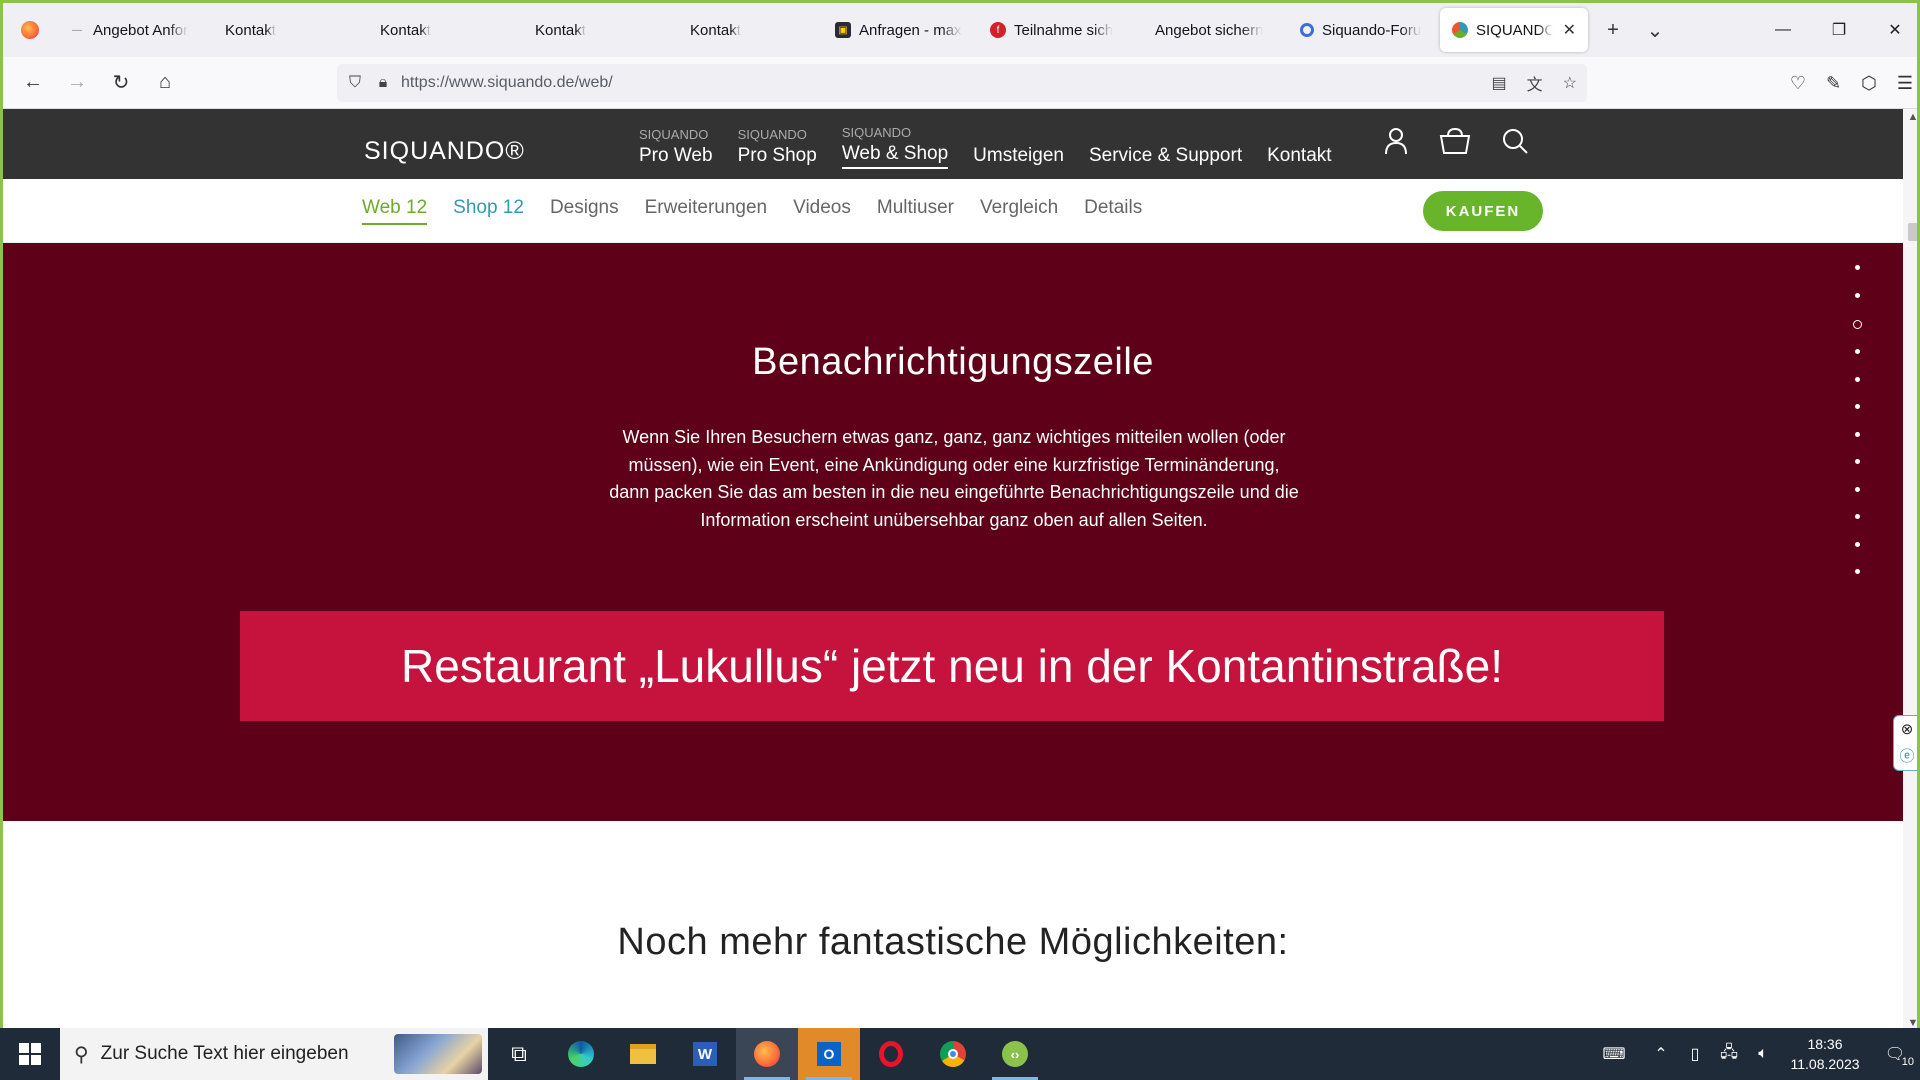 The image size is (1920, 1080). I want to click on close-tab-icon: ✕, so click(1569, 30).